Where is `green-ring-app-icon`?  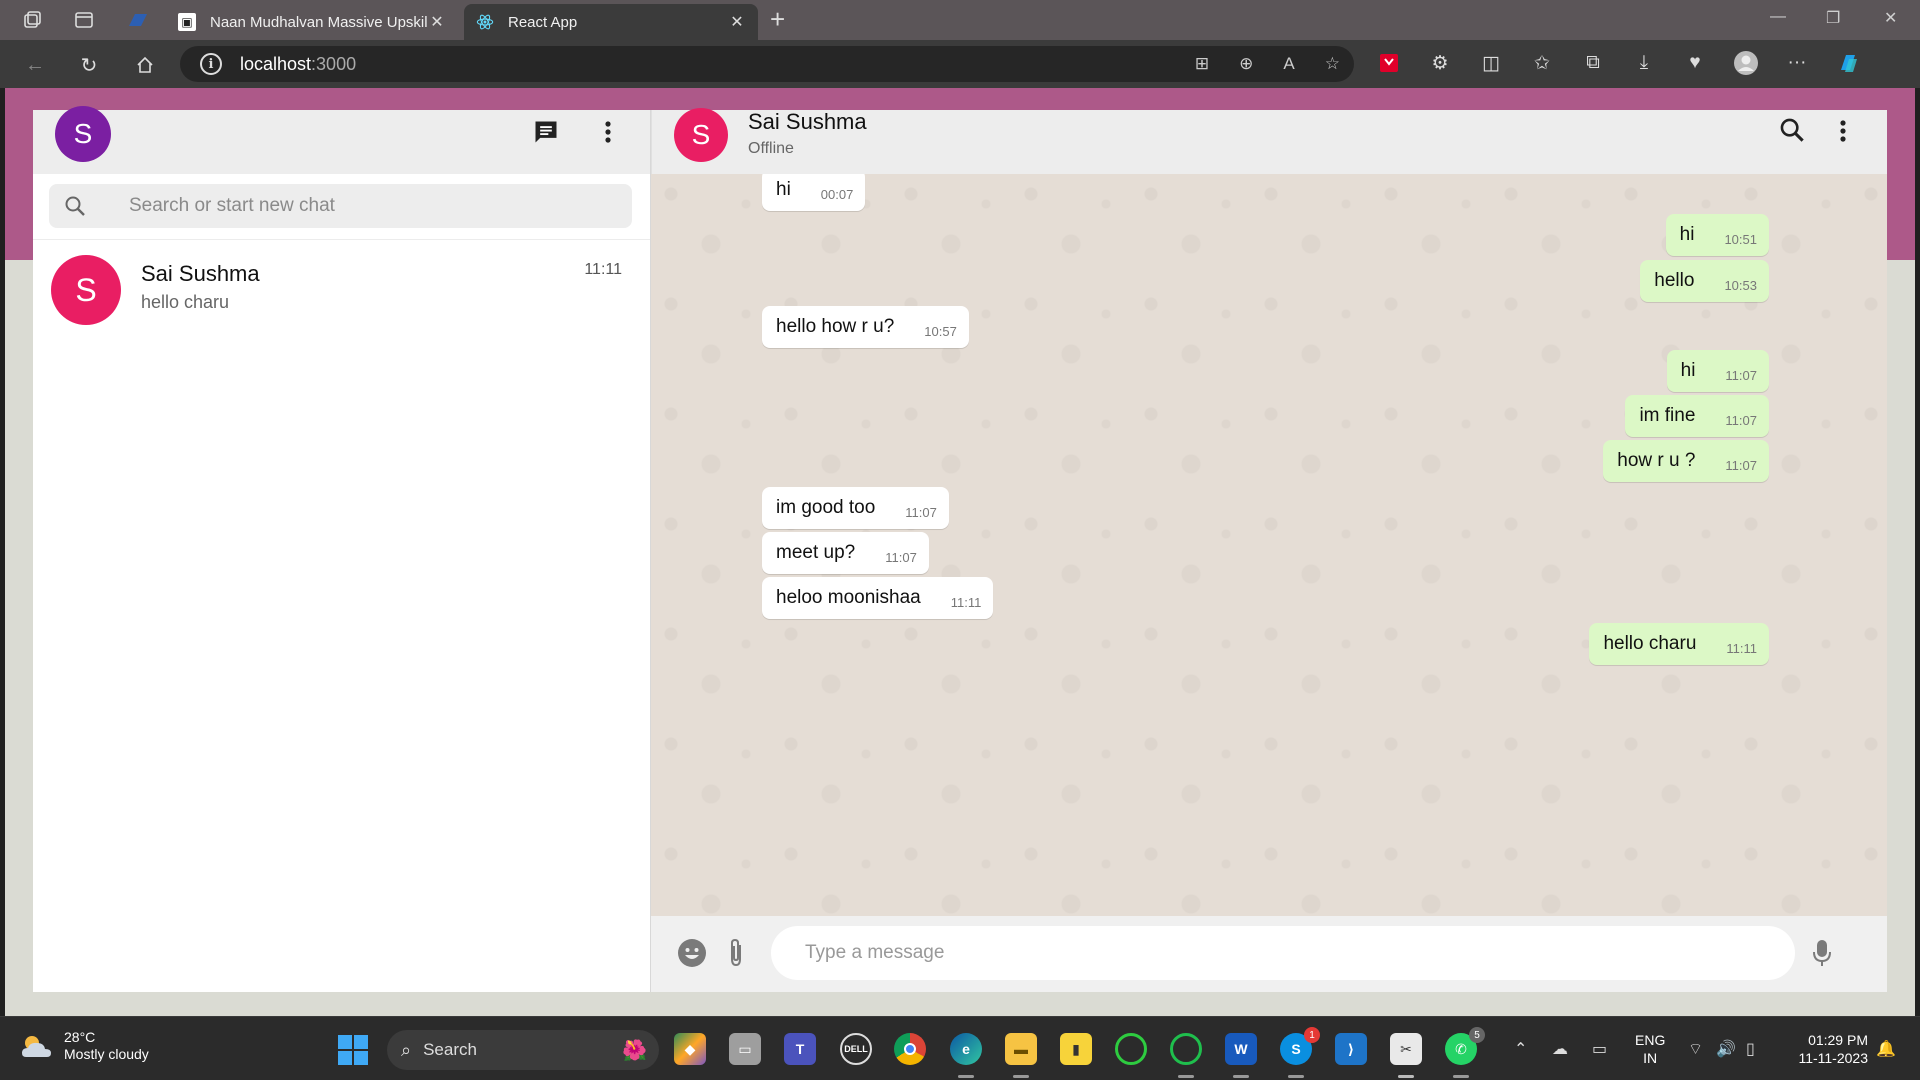 green-ring-app-icon is located at coordinates (1131, 1049).